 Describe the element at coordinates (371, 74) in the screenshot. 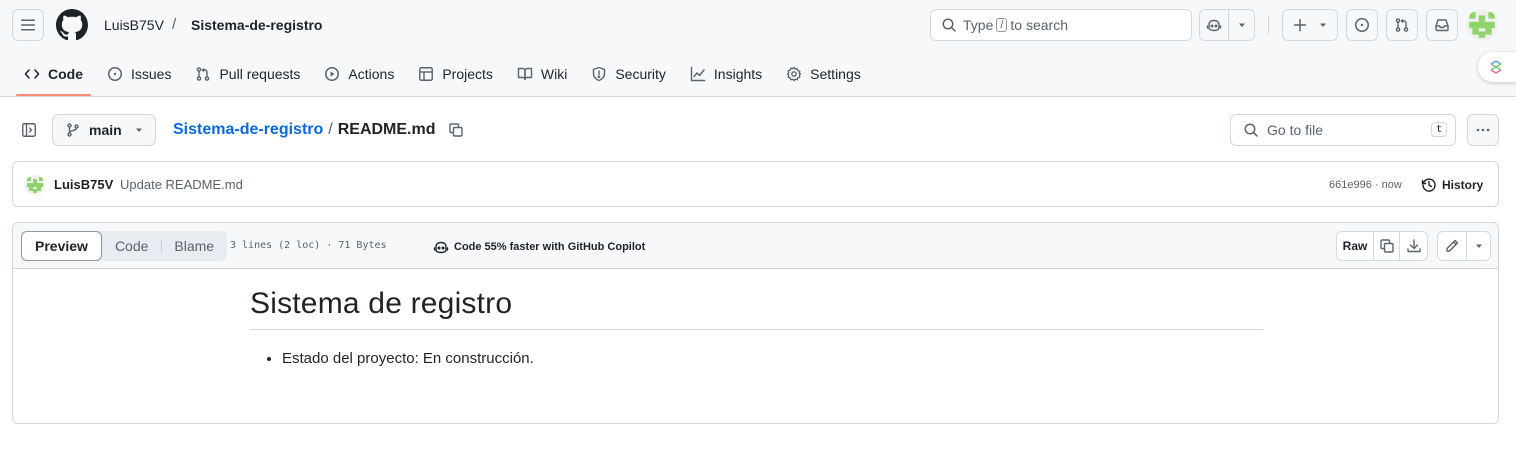

I see `tab-label: Actions` at that location.